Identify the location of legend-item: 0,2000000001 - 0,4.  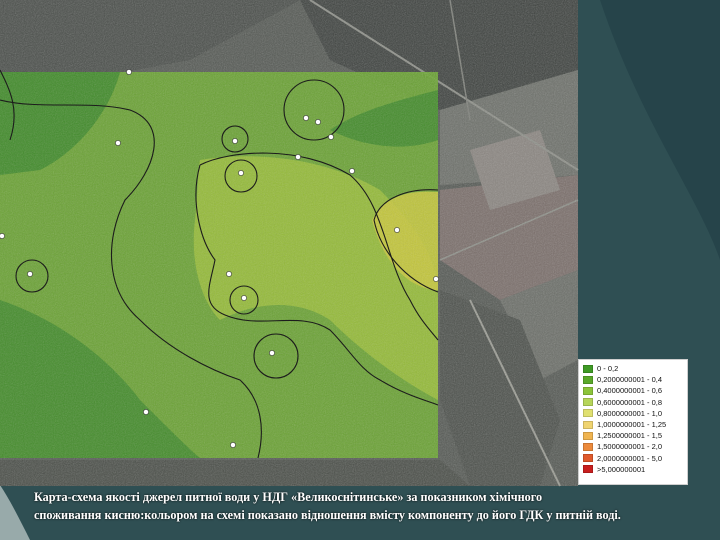
(633, 379).